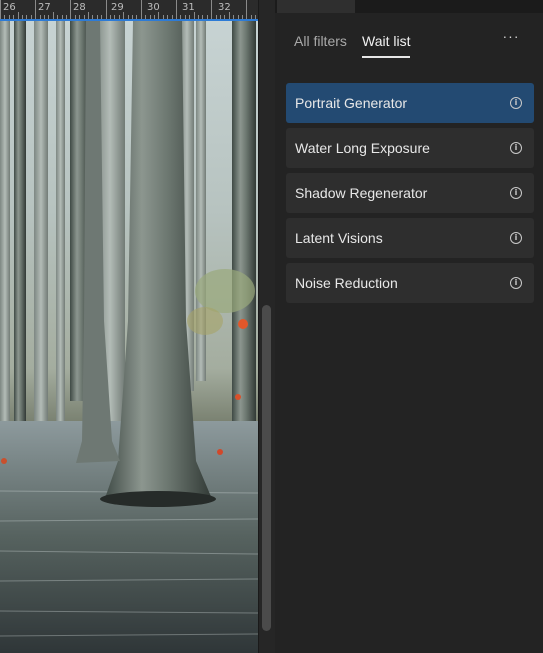 The height and width of the screenshot is (653, 543). What do you see at coordinates (9, 7) in the screenshot?
I see `ruler-number: 26` at bounding box center [9, 7].